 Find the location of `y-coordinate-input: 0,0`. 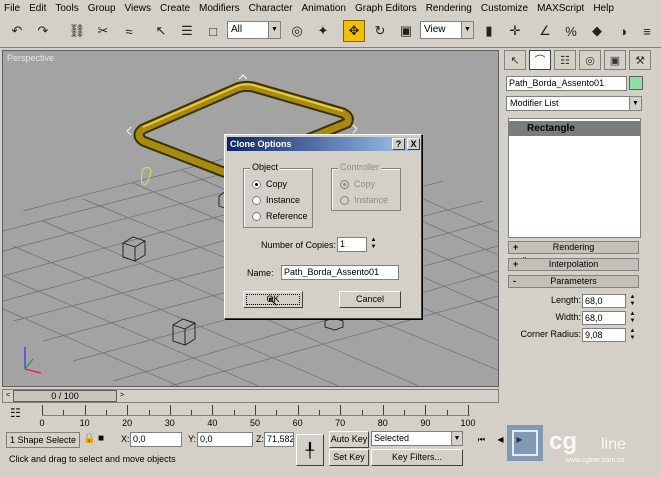

y-coordinate-input: 0,0 is located at coordinates (225, 439).